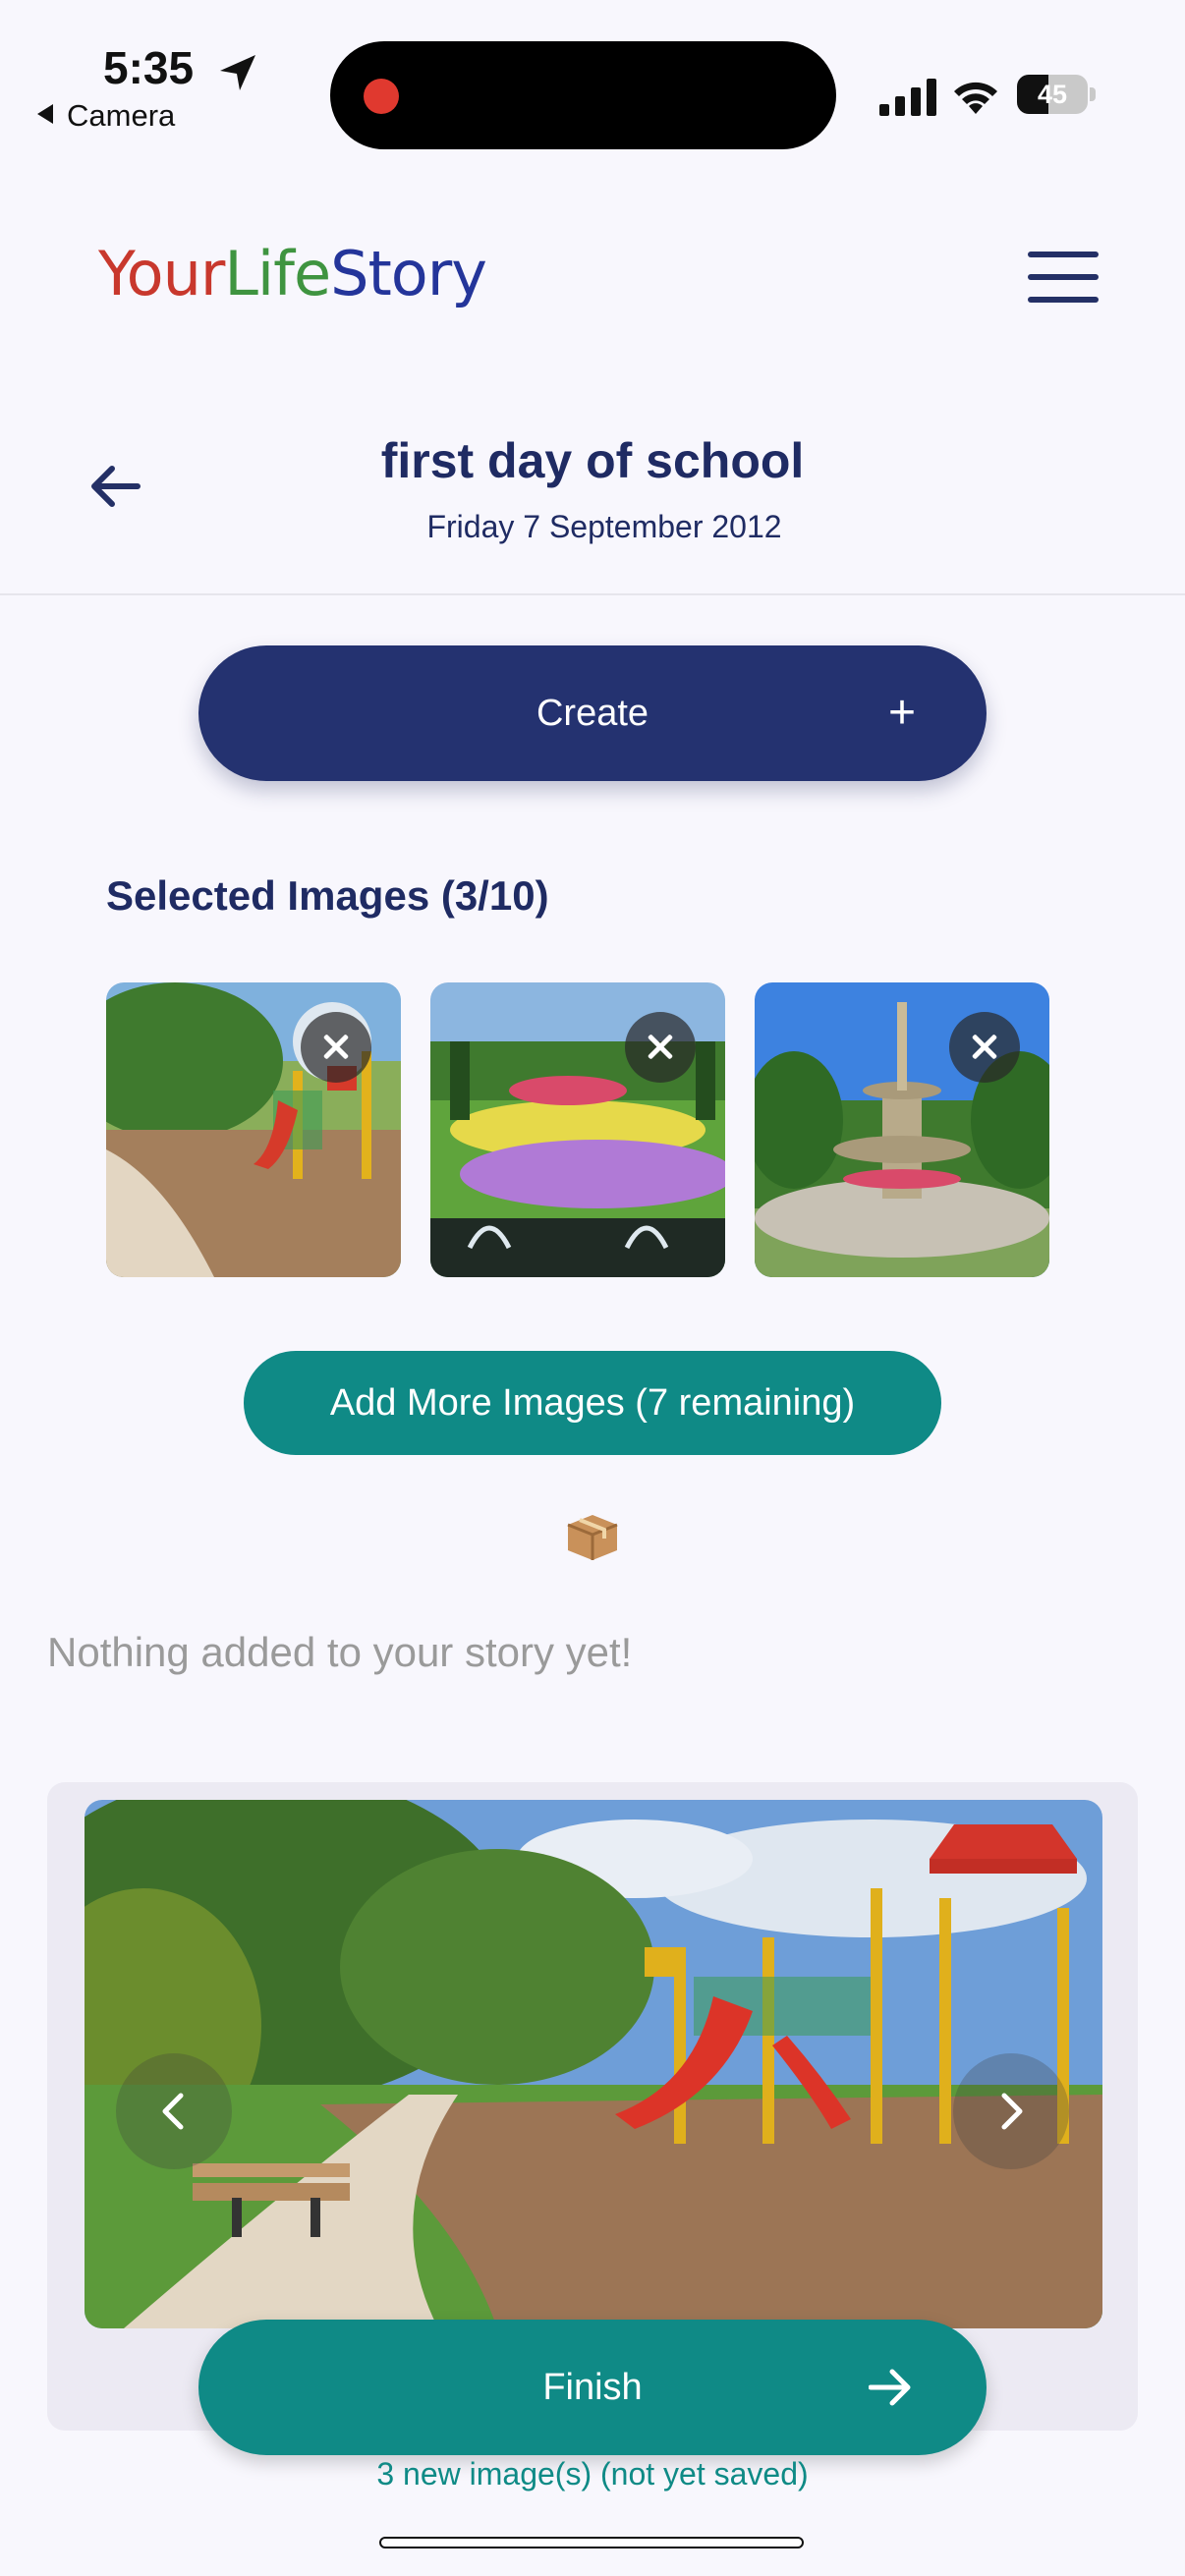 The height and width of the screenshot is (2576, 1185). I want to click on chevron-right-icon, so click(1012, 2111).